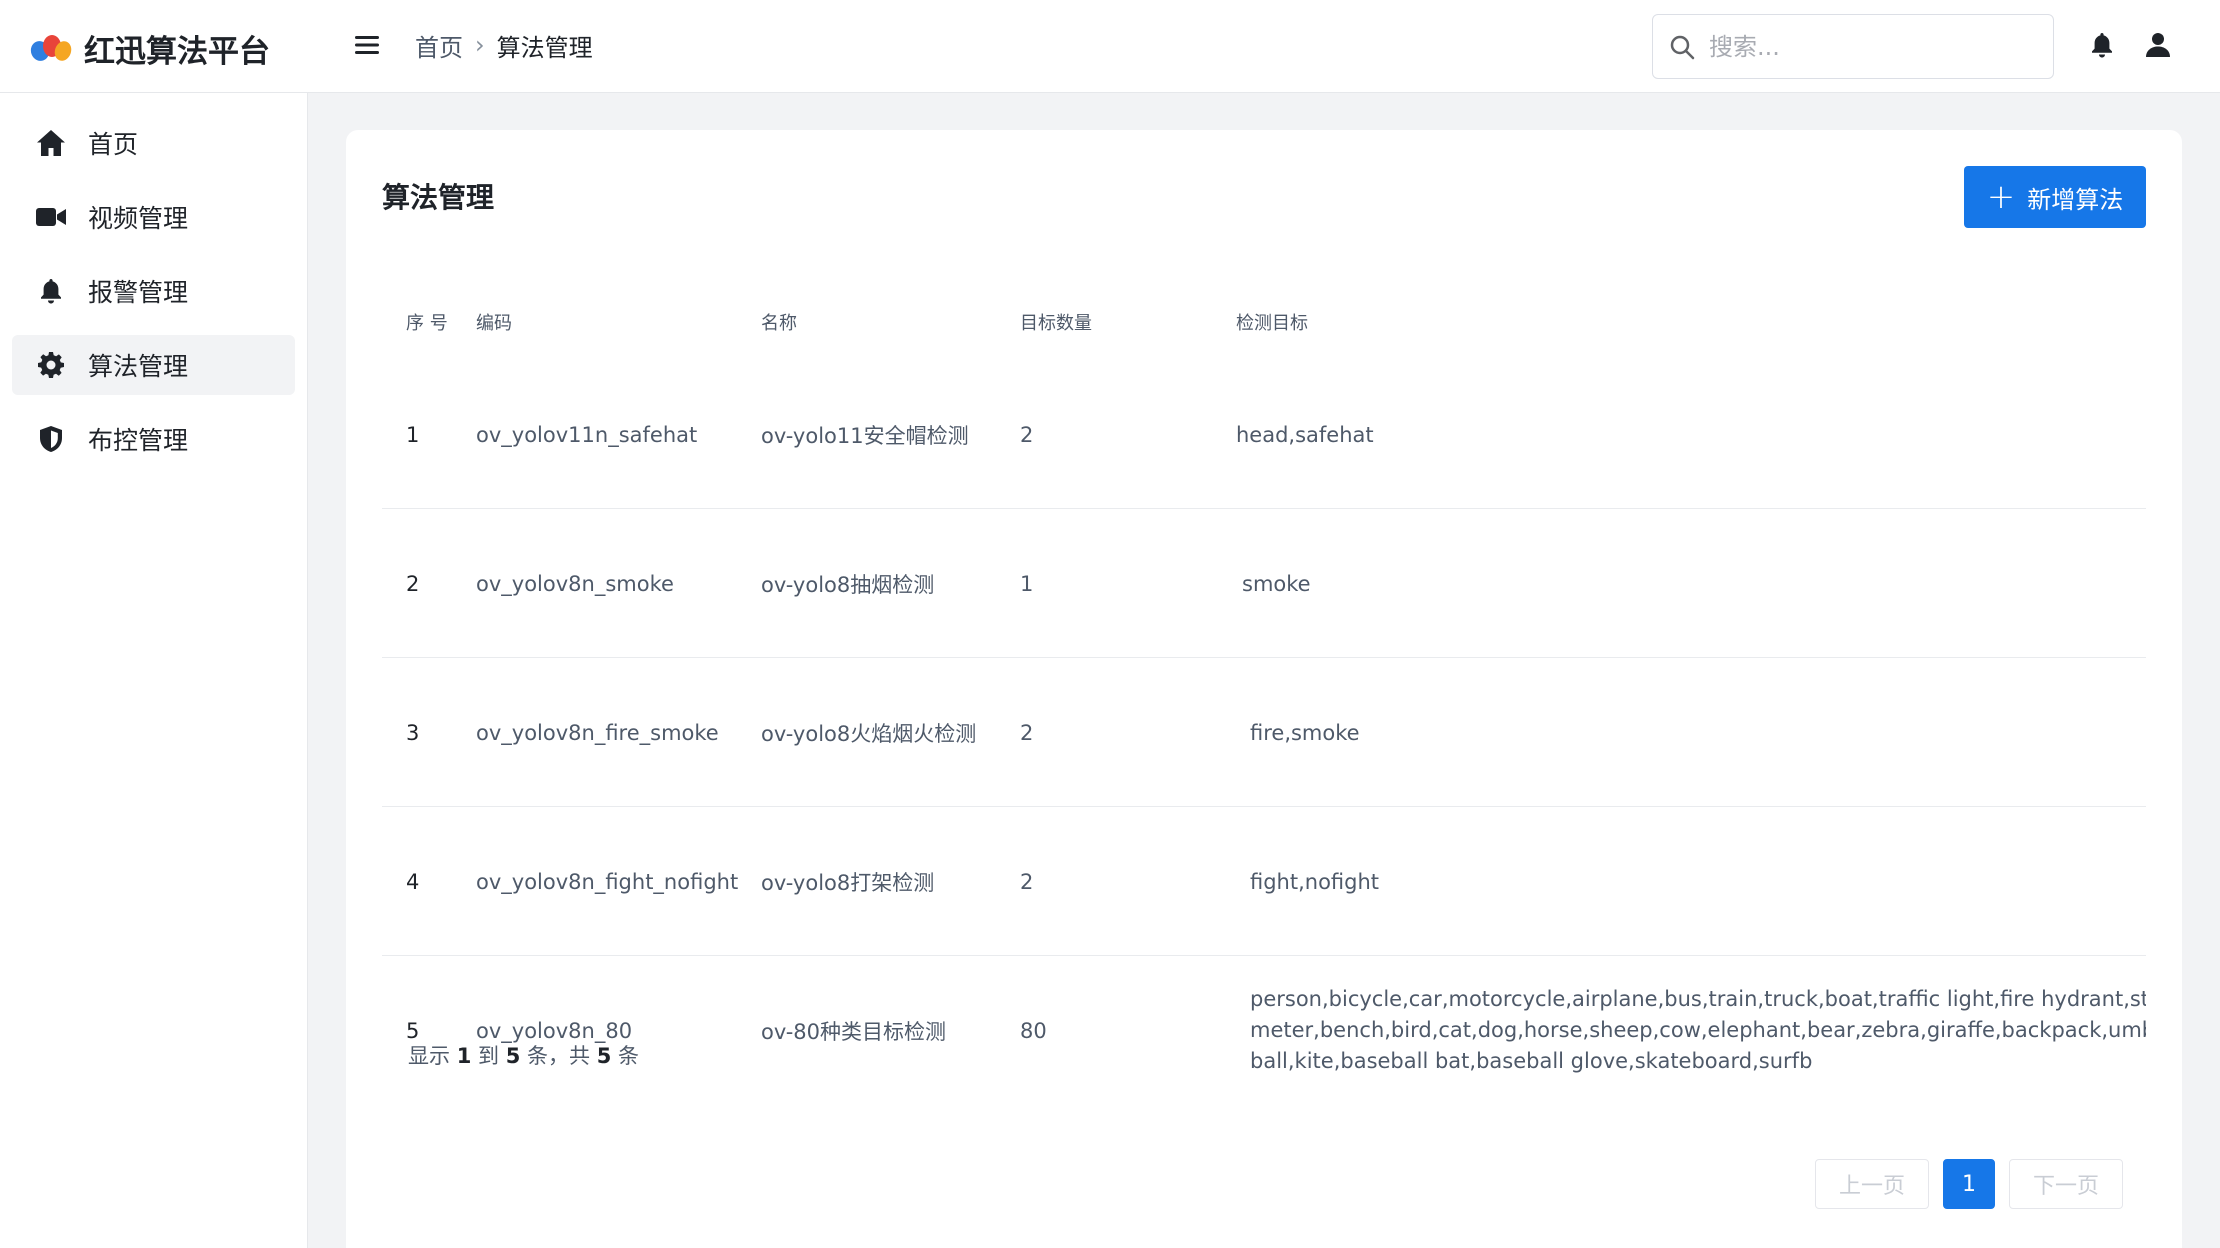 This screenshot has height=1248, width=2220. What do you see at coordinates (413, 732) in the screenshot?
I see `cell-index: 3` at bounding box center [413, 732].